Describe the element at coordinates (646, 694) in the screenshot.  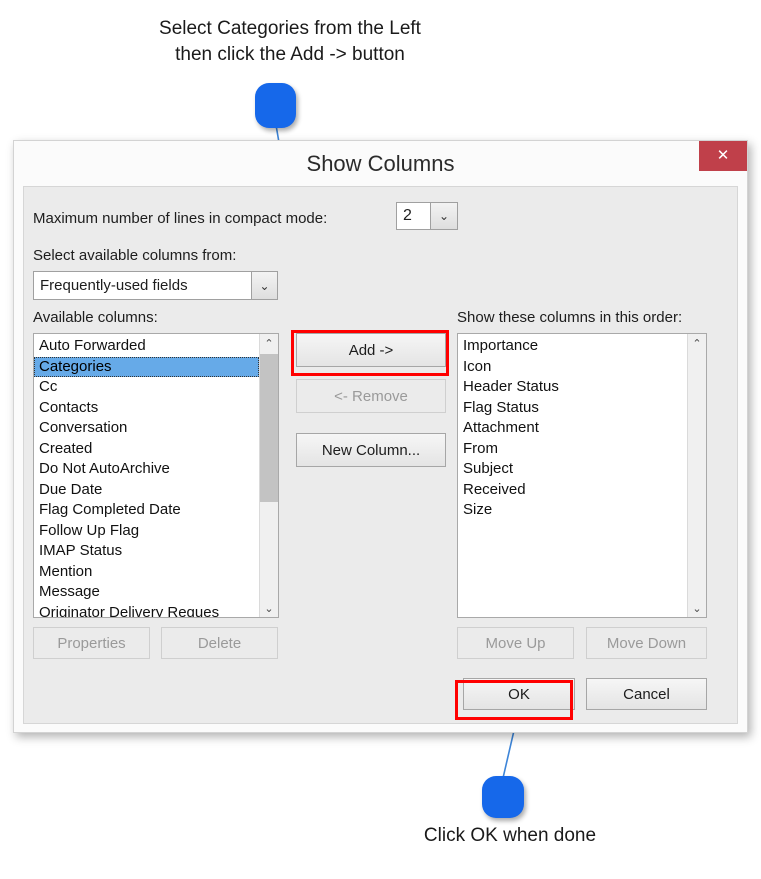
I see `cancel-button: Cancel` at that location.